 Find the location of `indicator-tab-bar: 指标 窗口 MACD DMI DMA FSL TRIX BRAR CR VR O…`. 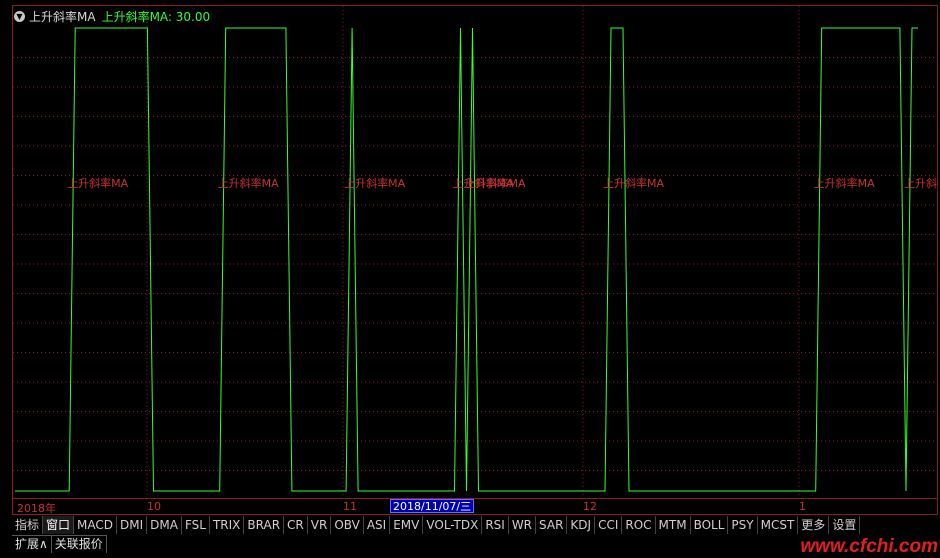

indicator-tab-bar: 指标 窗口 MACD DMI DMA FSL TRIX BRAR CR VR O… is located at coordinates (436, 525).